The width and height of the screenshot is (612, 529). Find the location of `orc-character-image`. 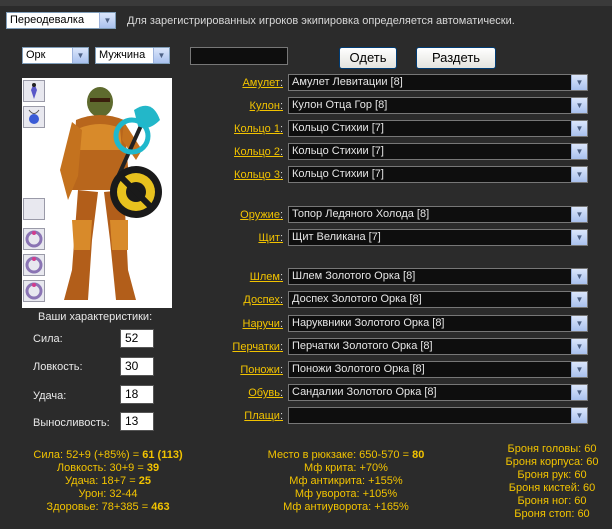

orc-character-image is located at coordinates (111, 193).